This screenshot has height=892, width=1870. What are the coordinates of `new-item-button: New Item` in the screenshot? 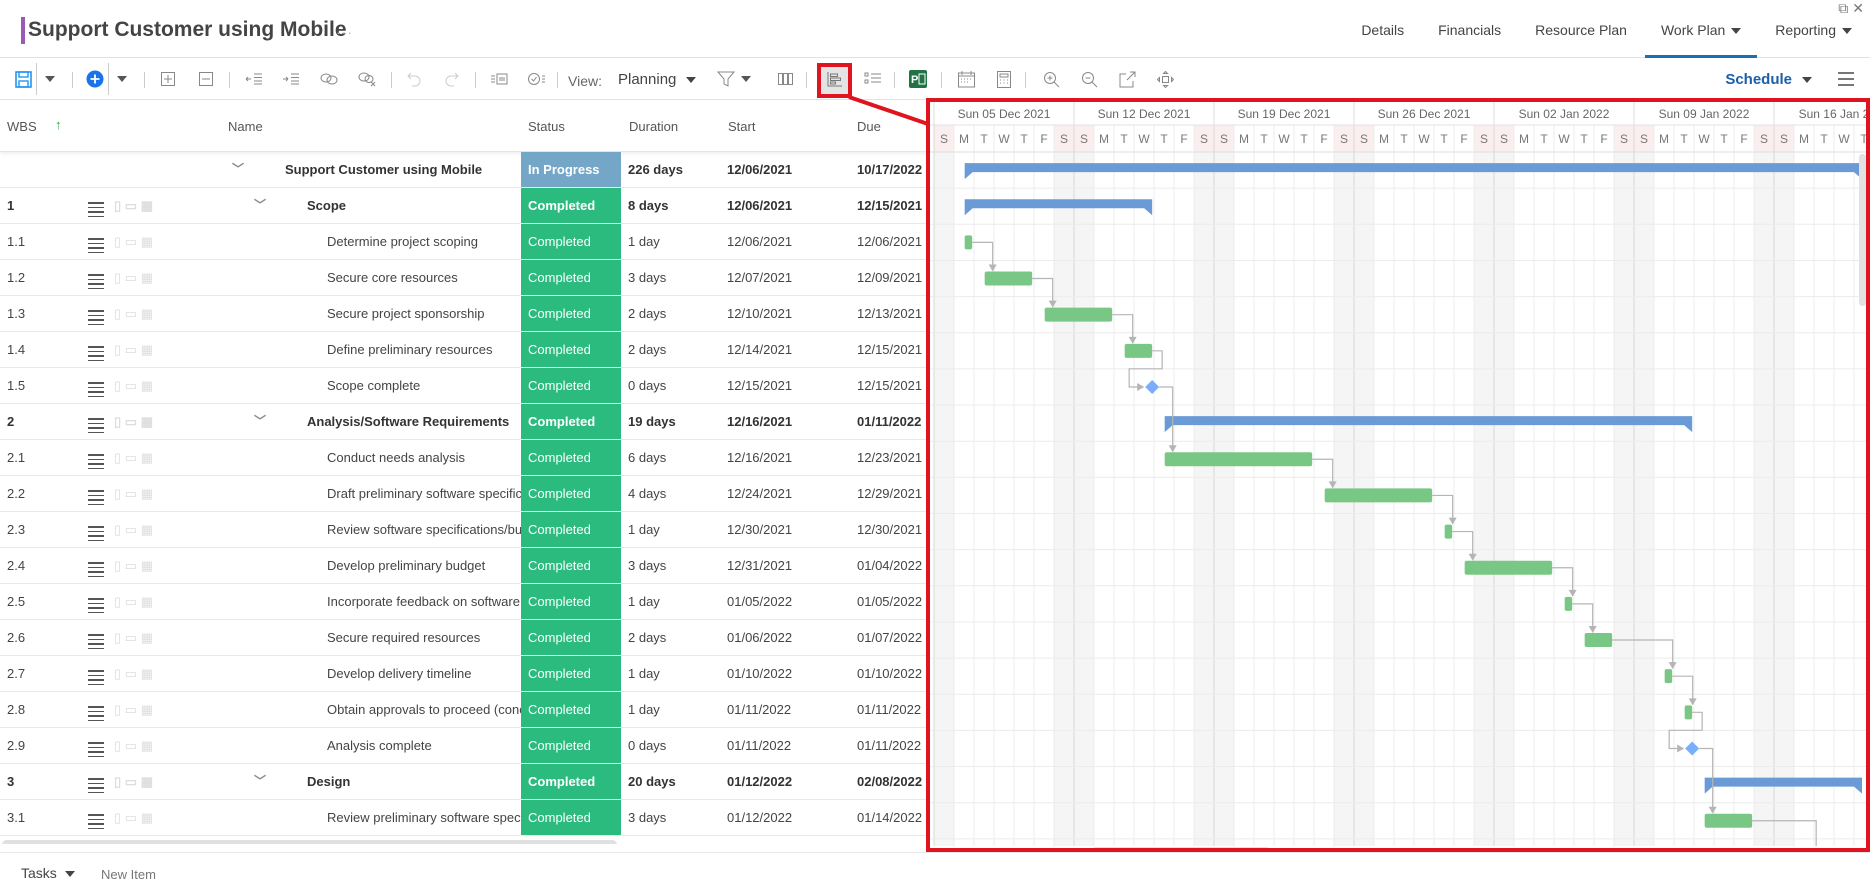 It's located at (128, 874).